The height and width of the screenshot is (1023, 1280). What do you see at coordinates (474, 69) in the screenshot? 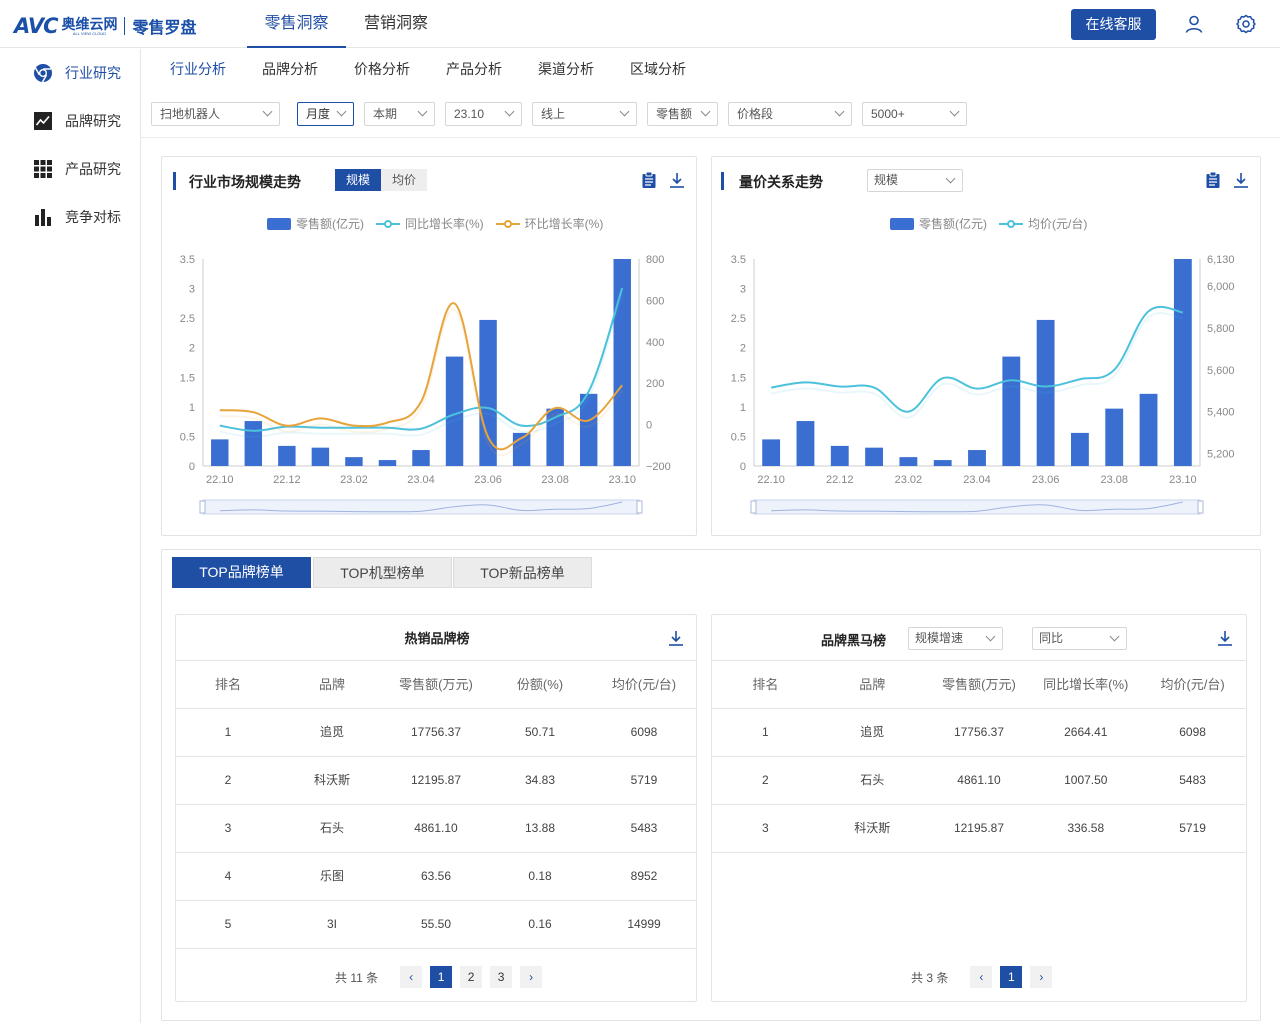
I see `subnav-product: 产品分析` at bounding box center [474, 69].